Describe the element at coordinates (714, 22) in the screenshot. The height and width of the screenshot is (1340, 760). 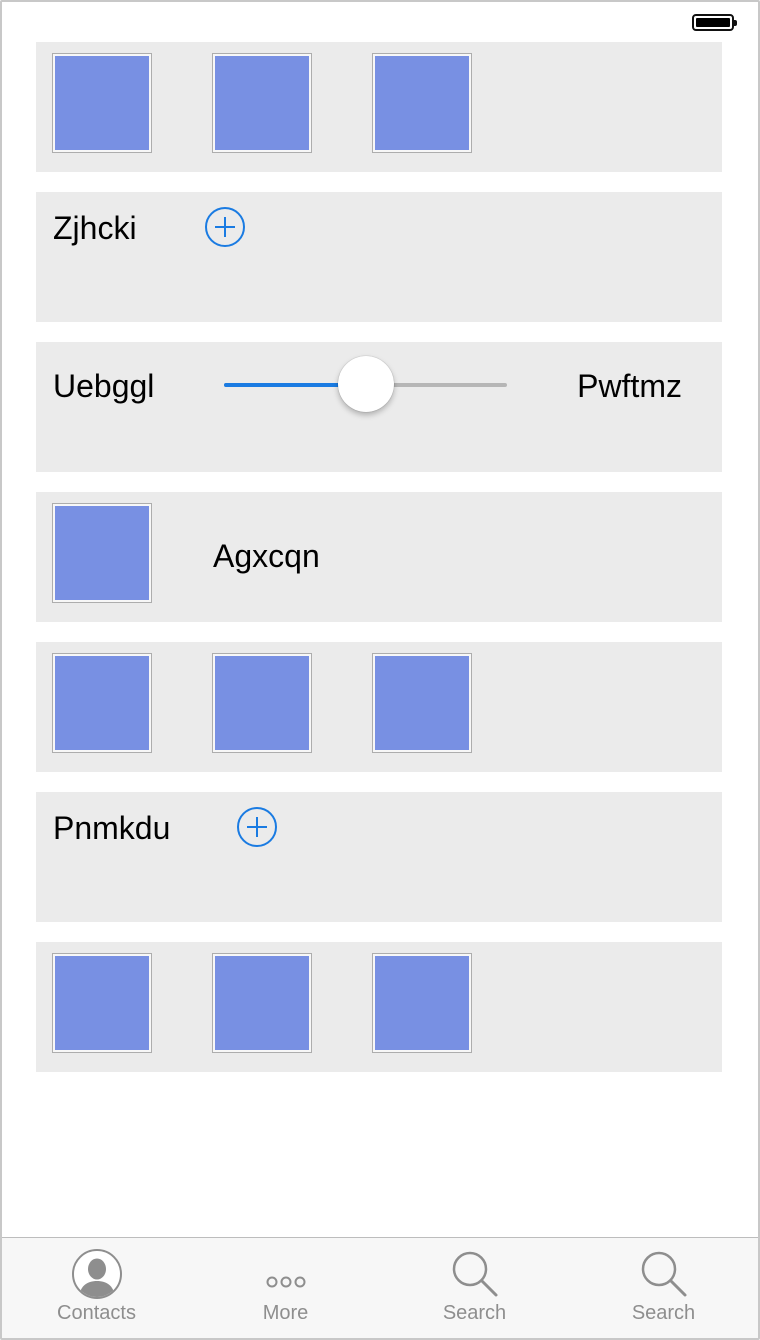
I see `battery-full-icon` at that location.